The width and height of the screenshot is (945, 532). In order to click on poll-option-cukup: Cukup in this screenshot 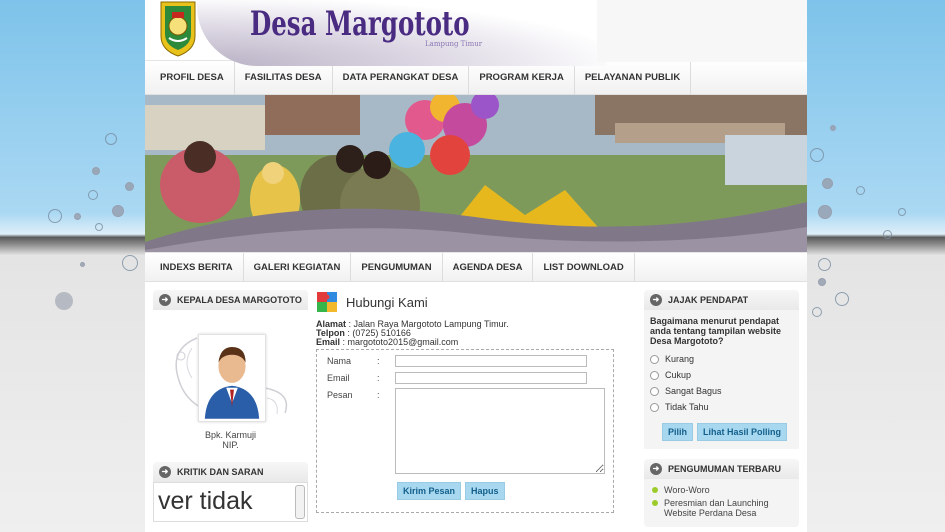, I will do `click(721, 375)`.